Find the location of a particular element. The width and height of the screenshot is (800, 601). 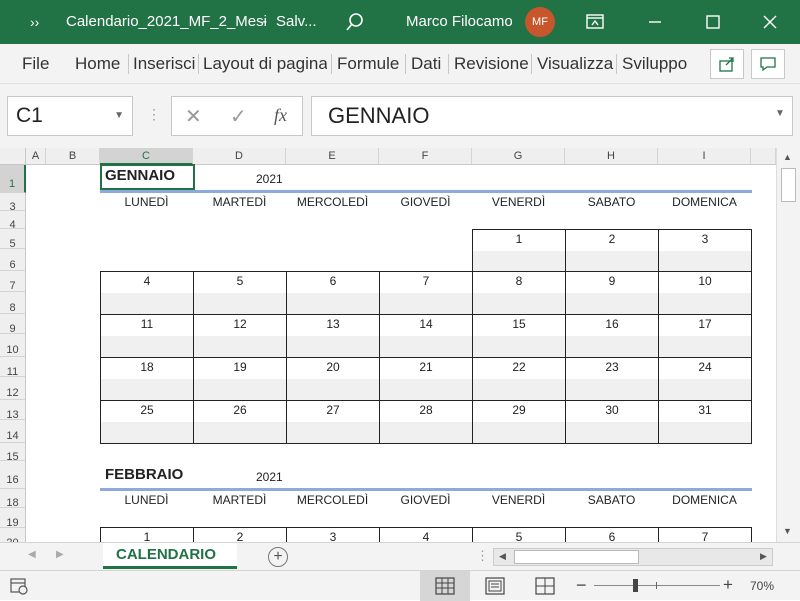

scroll-up-icon: ▲ is located at coordinates (787, 157).